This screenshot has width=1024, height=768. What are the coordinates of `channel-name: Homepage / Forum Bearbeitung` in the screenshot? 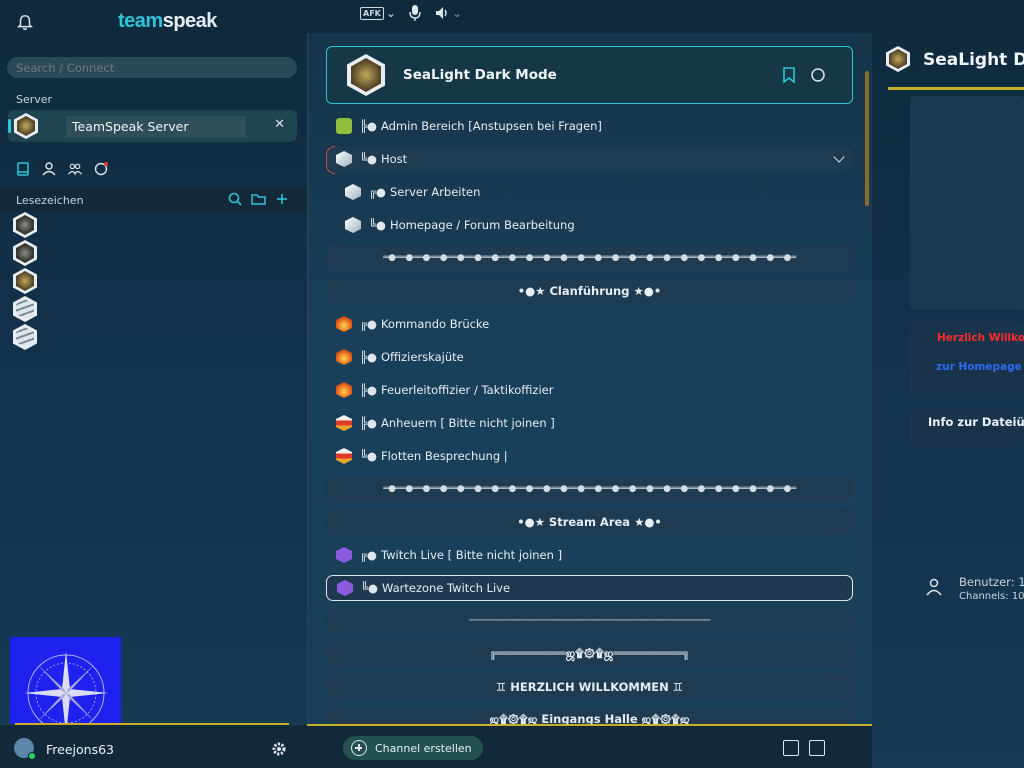 It's located at (482, 225).